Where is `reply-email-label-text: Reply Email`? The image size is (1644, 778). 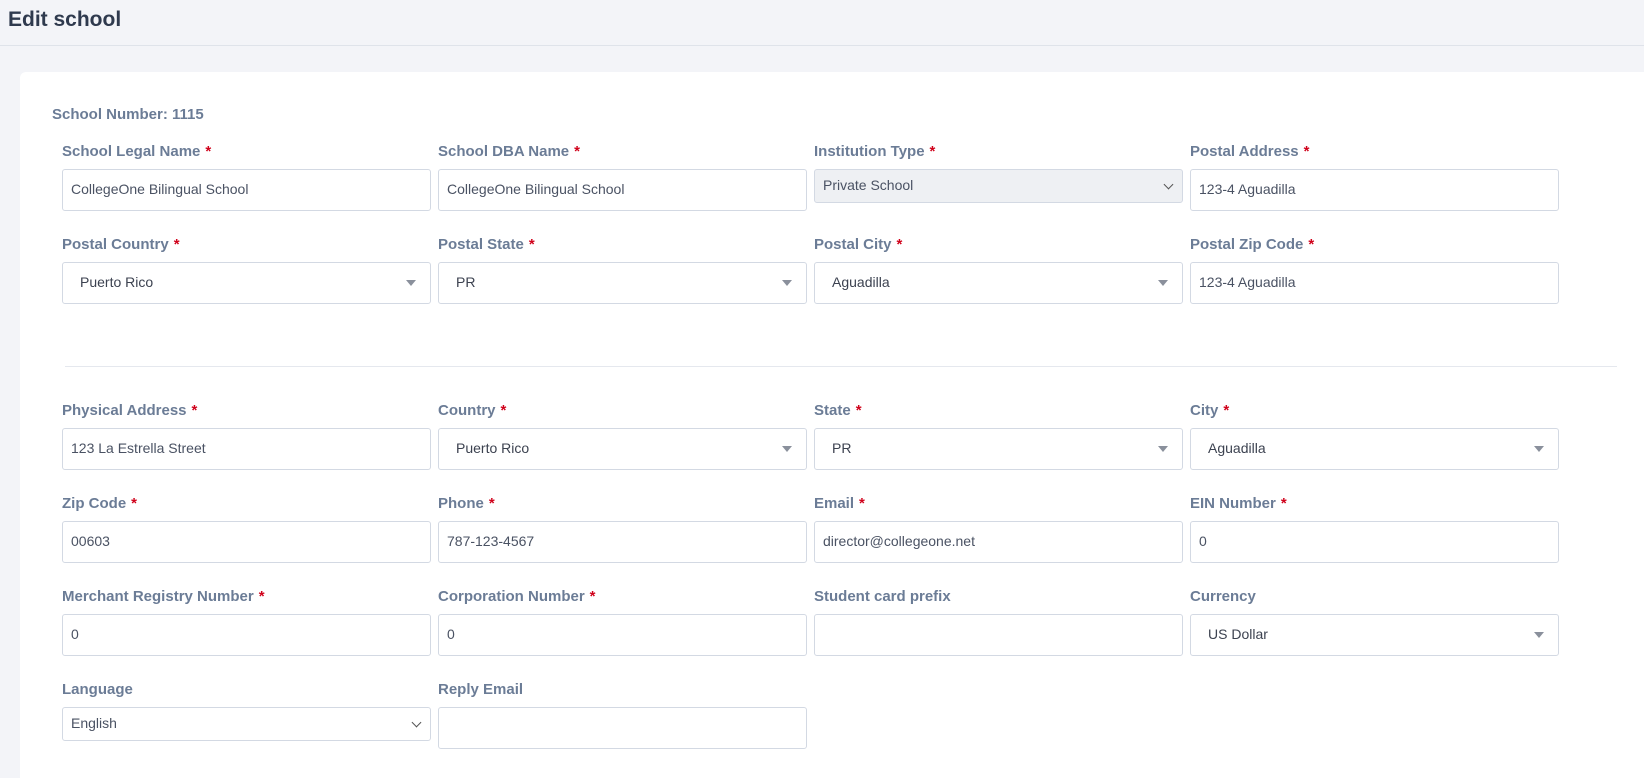 reply-email-label-text: Reply Email is located at coordinates (481, 689).